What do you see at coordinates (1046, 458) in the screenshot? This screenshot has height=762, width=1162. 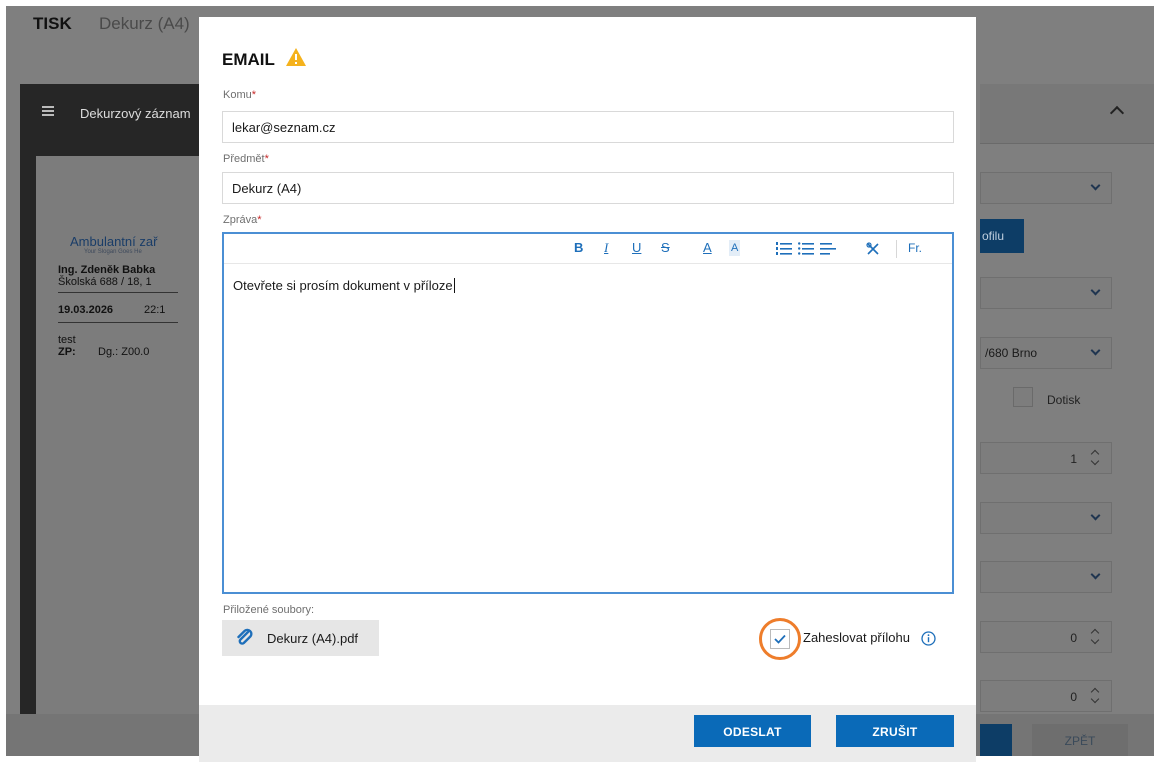 I see `copies-stepper: 1` at bounding box center [1046, 458].